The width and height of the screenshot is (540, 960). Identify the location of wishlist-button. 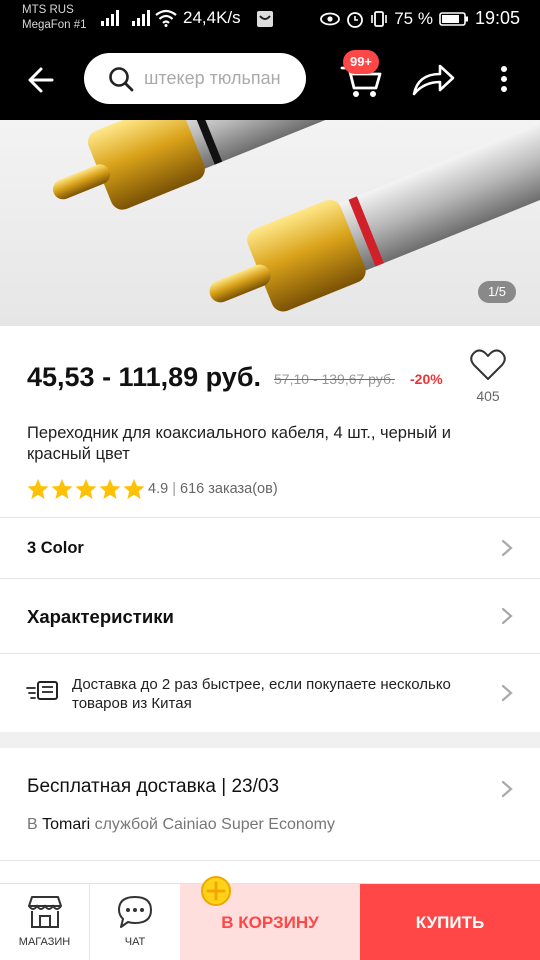
(488, 365).